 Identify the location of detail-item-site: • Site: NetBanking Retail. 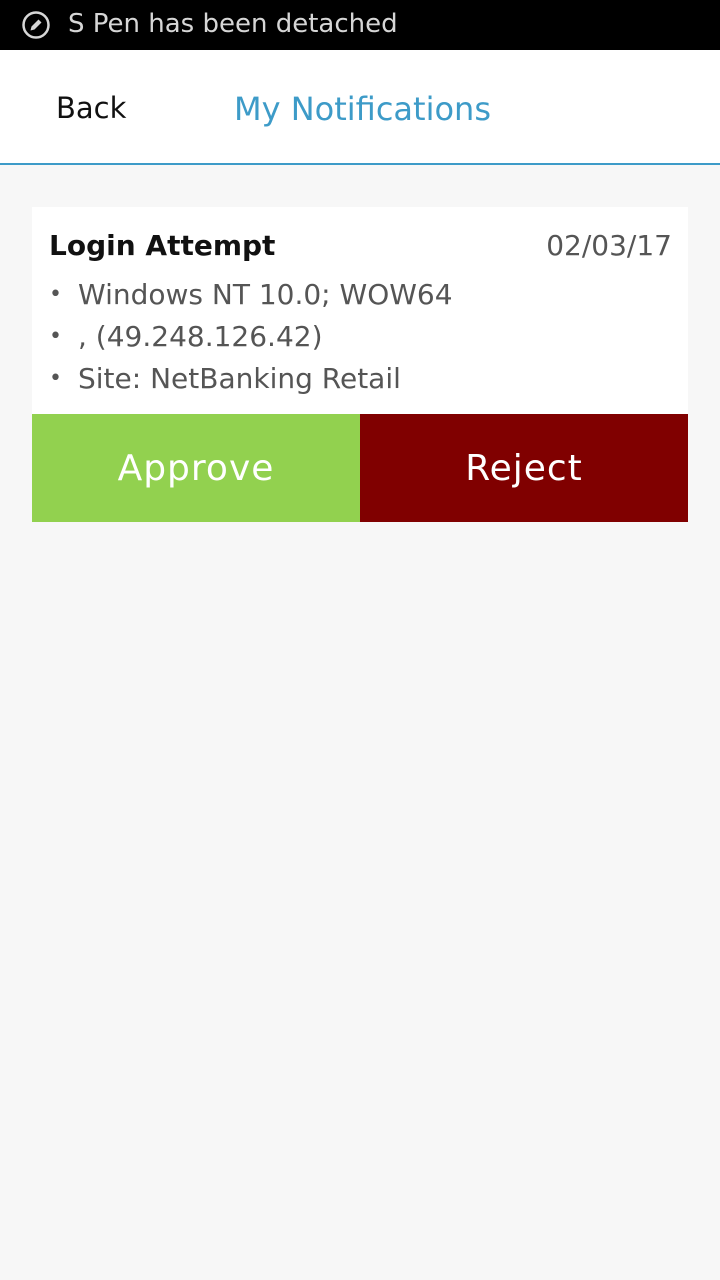
(251, 382).